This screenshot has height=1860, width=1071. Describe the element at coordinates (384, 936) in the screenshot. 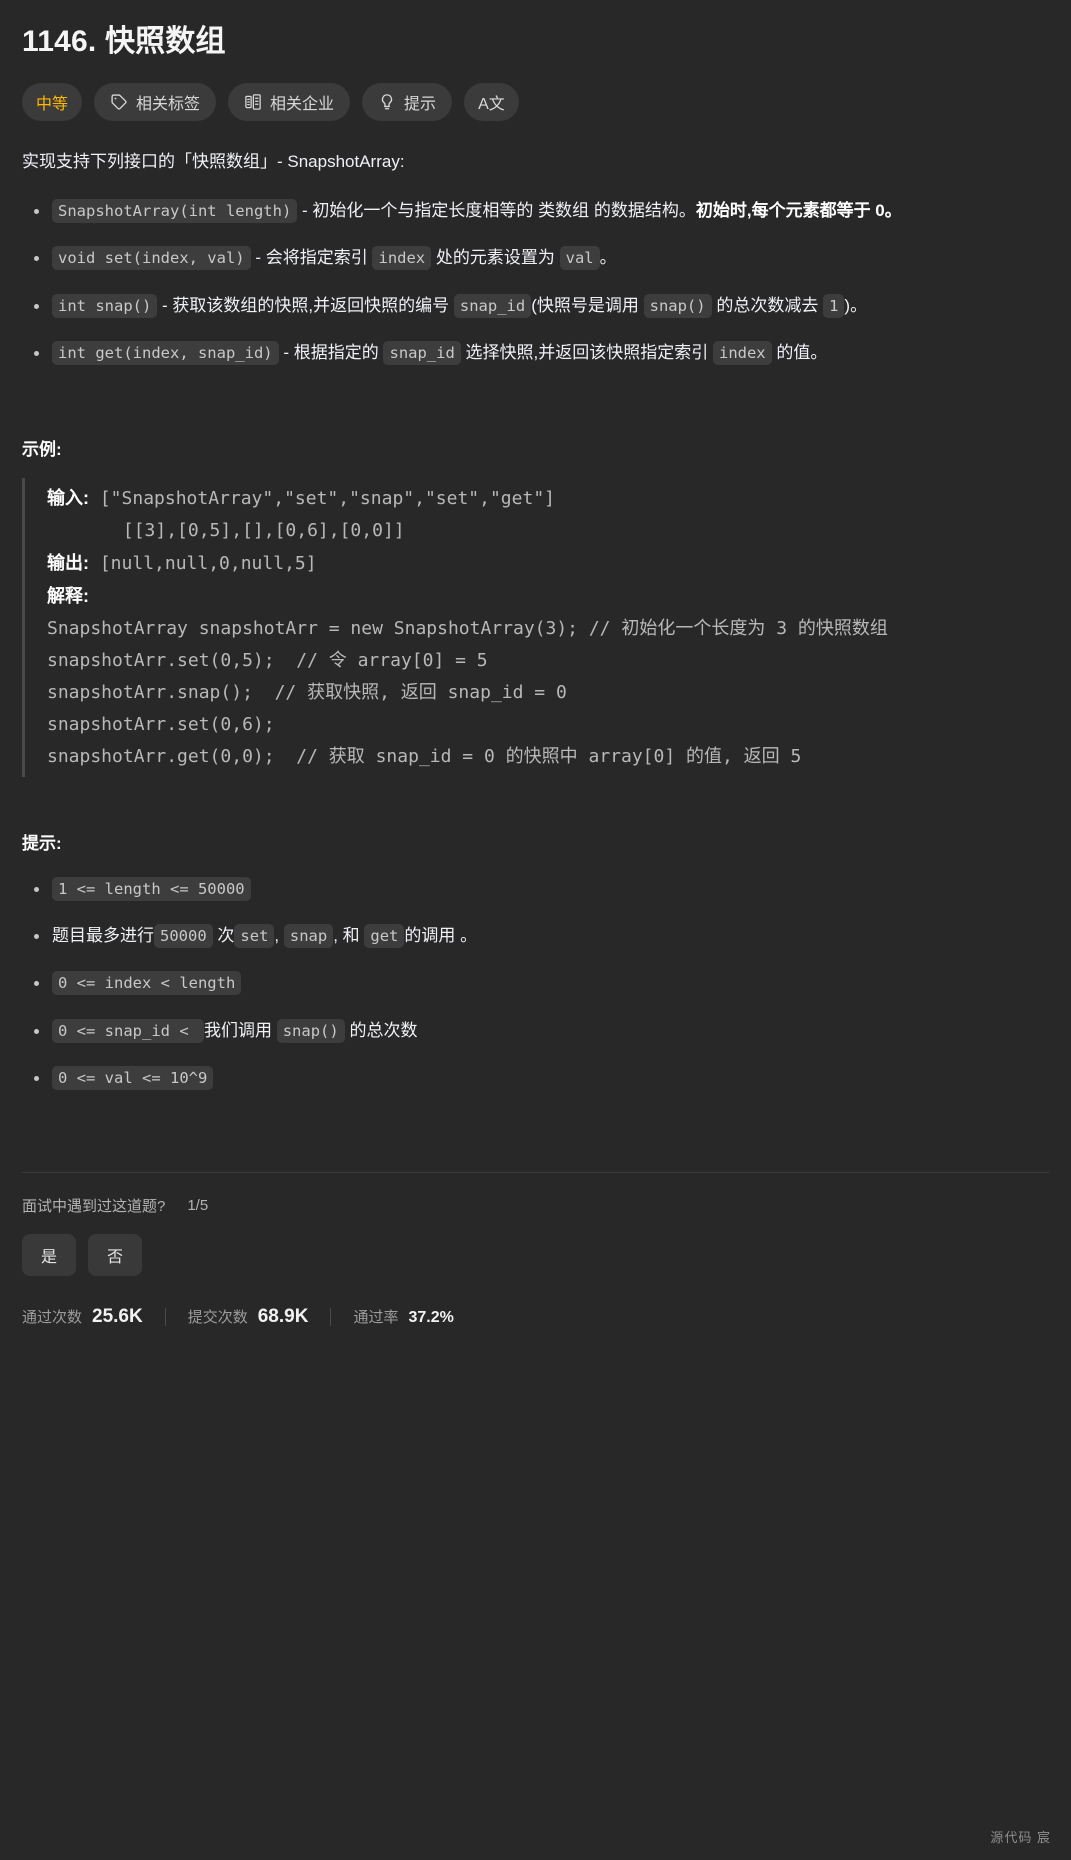

I see `code-chip: get` at that location.